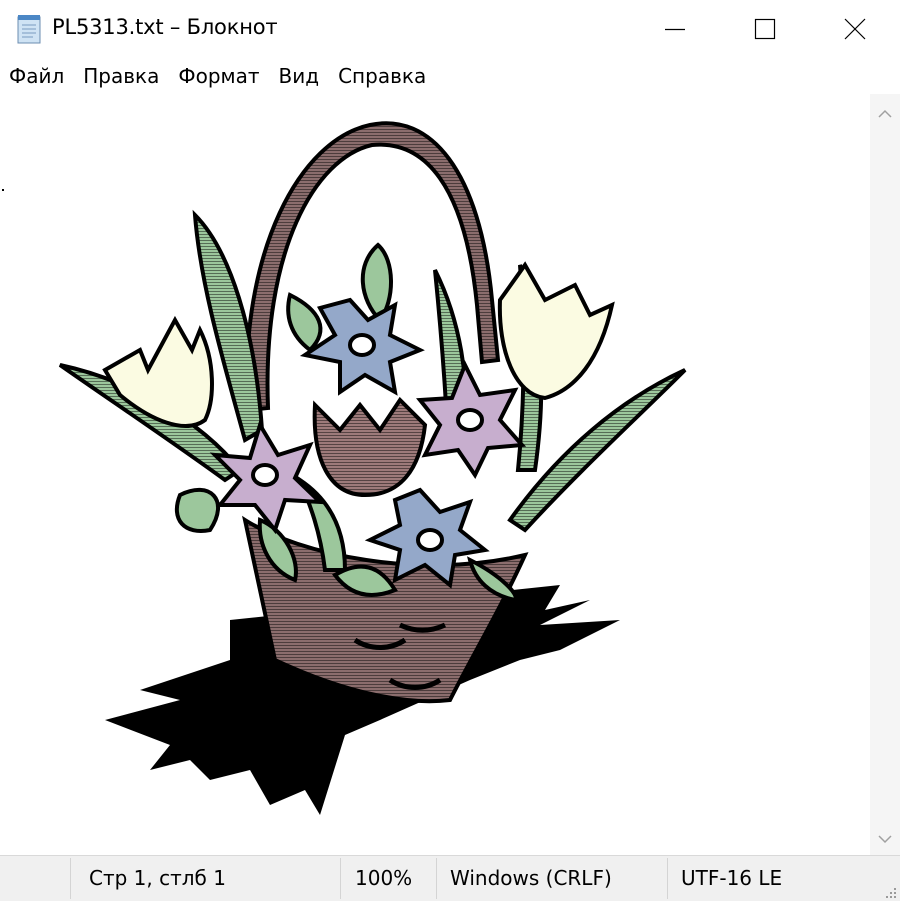 The width and height of the screenshot is (900, 903). Describe the element at coordinates (381, 76) in the screenshot. I see `menu-help: Справка` at that location.